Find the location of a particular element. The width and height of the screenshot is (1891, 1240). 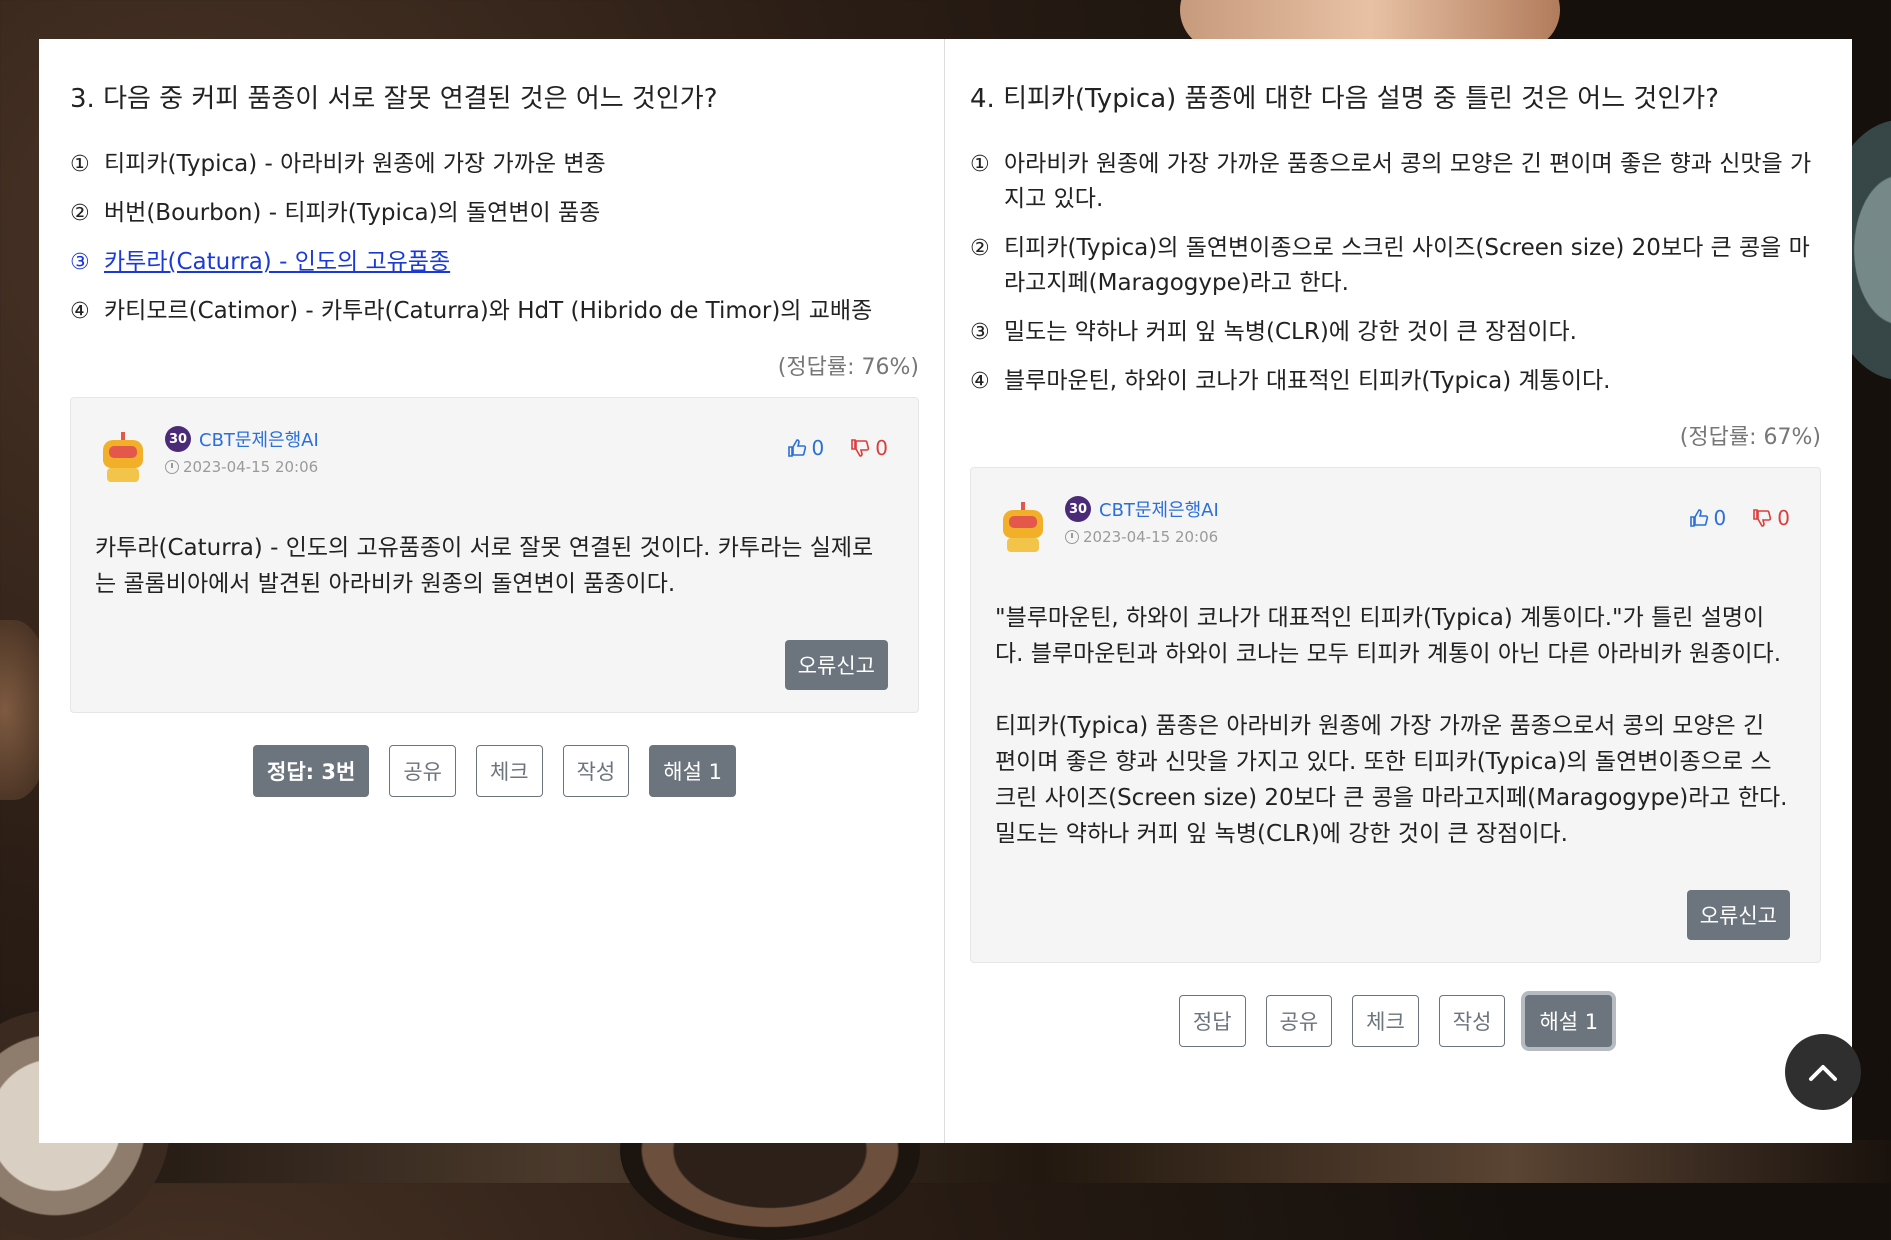

option-4: ④ 블루마운틴, 하와이 코나가 대표적인 티피카(Typica) 계통이다. is located at coordinates (1395, 381).